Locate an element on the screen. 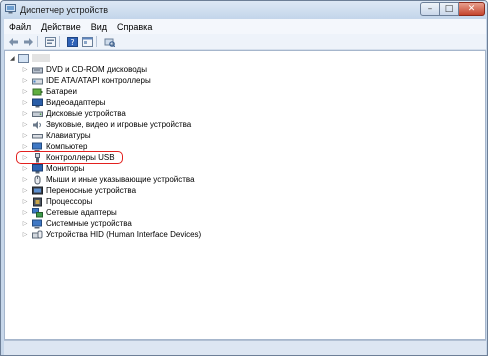  tree-item-label: Клавиатуры is located at coordinates (68, 135).